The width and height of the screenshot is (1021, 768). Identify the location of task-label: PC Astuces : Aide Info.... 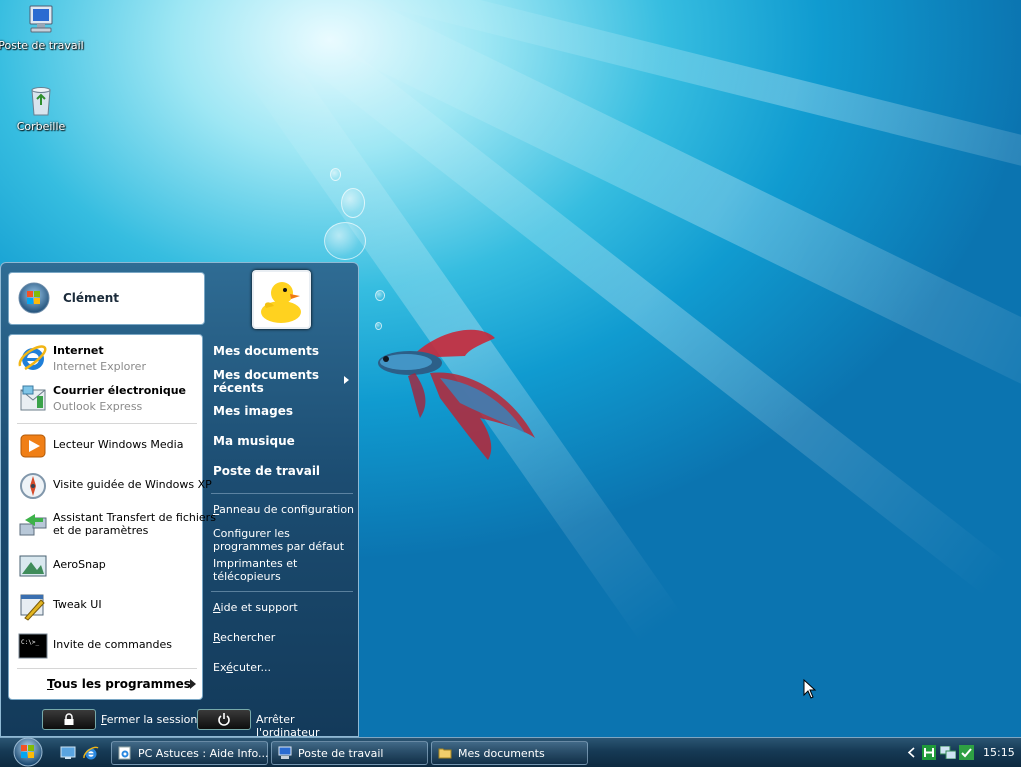
(203, 753).